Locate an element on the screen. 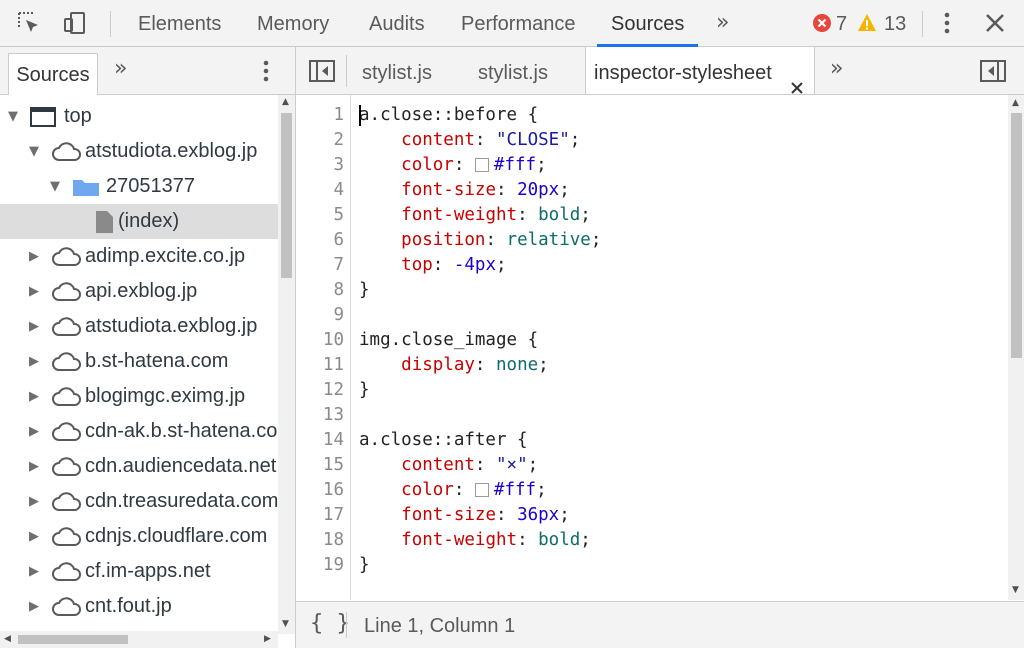 The height and width of the screenshot is (651, 1024). navigator-menu-icon is located at coordinates (266, 71).